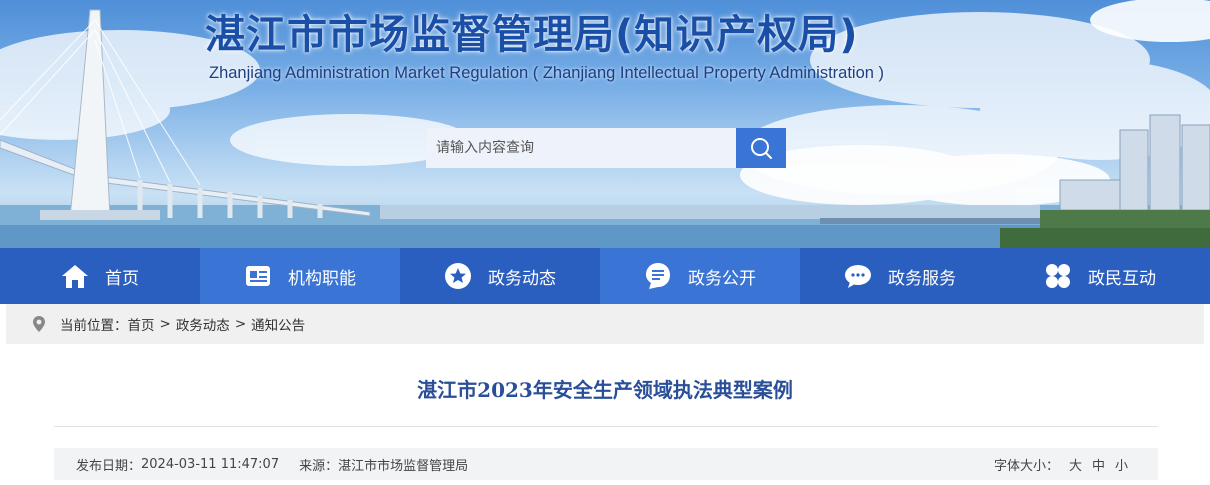  Describe the element at coordinates (1121, 464) in the screenshot. I see `font-size-small: 小` at that location.